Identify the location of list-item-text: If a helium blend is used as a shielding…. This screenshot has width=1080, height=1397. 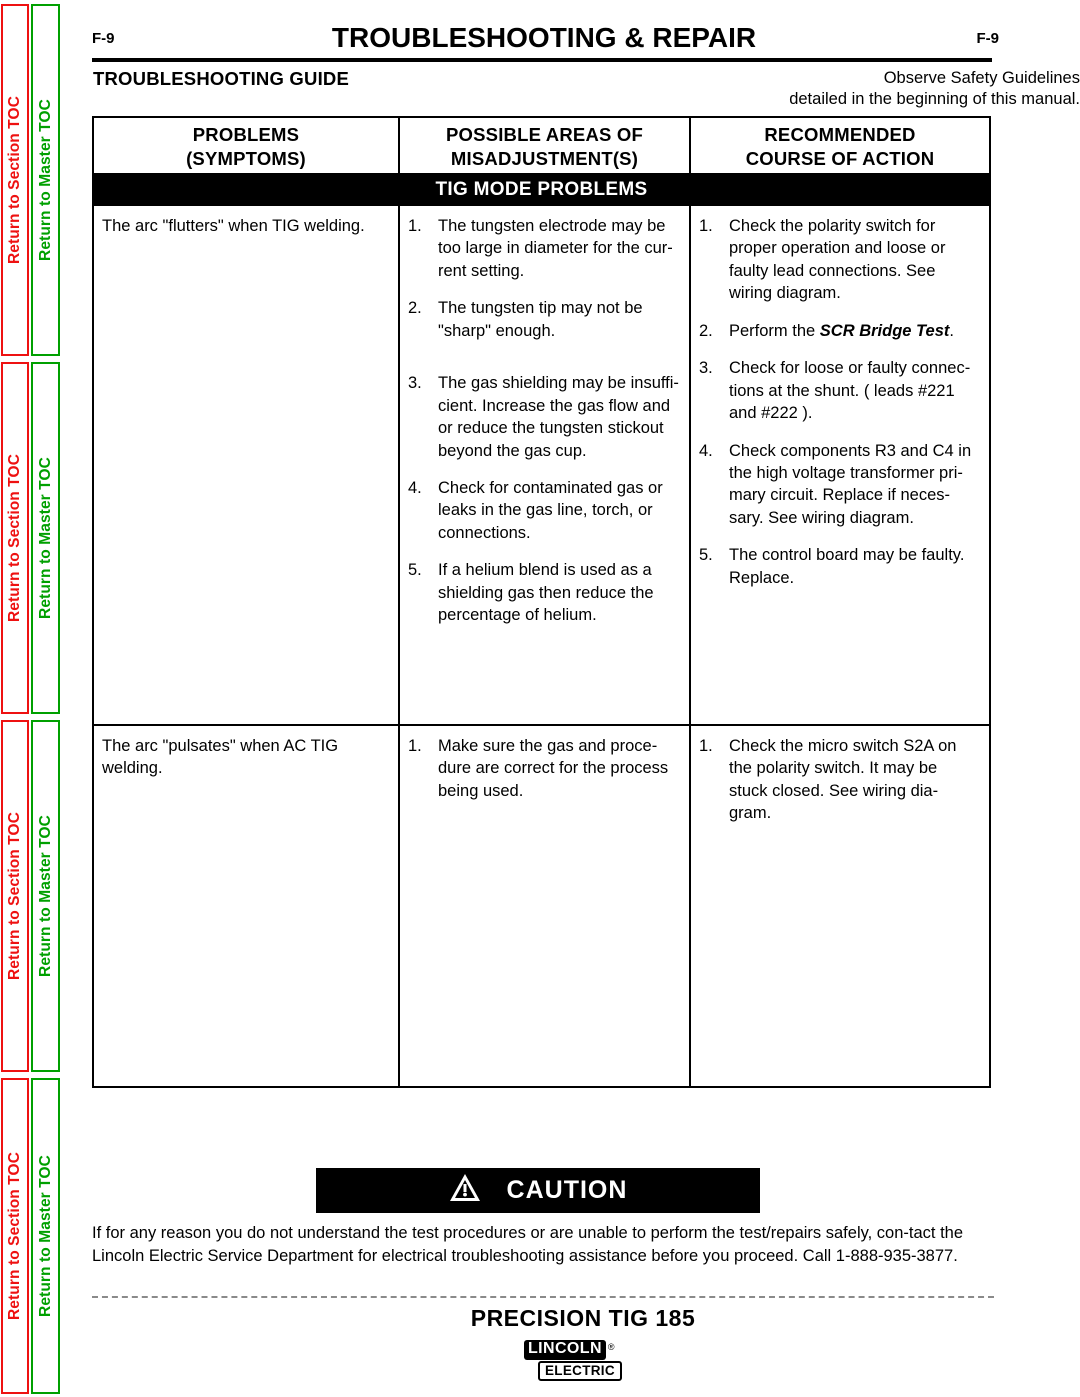
(546, 593).